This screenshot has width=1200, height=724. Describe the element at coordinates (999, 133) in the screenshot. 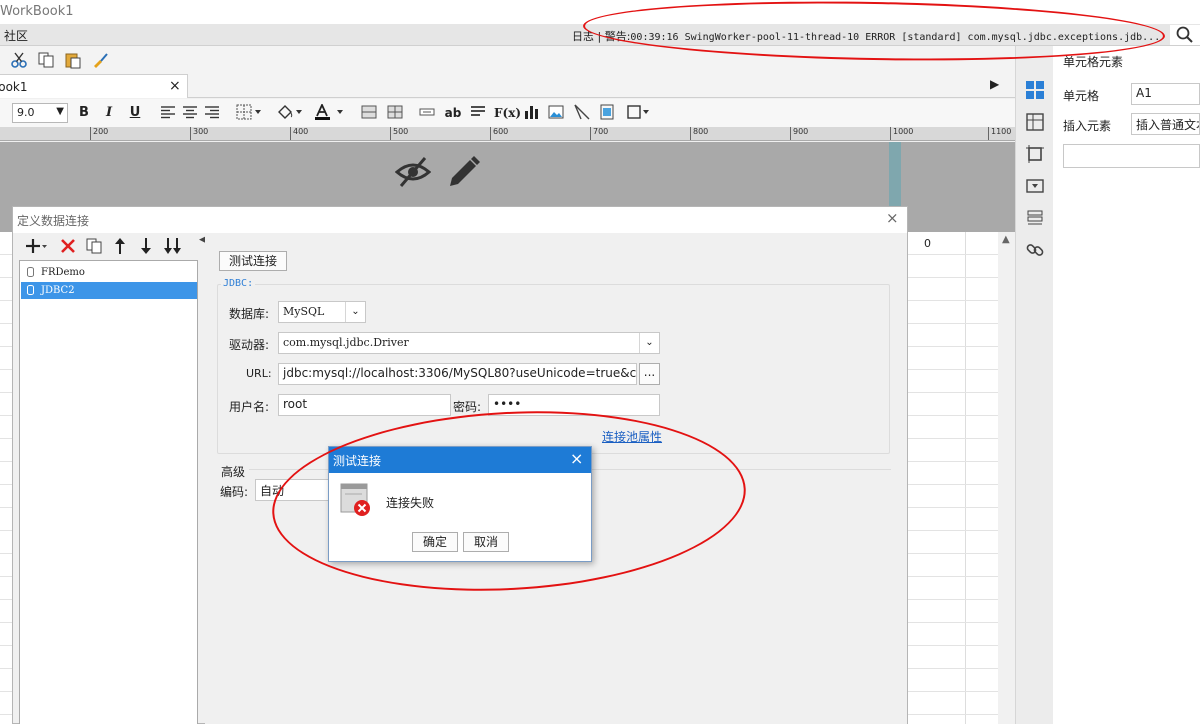

I see `ruler-mark: 1100` at that location.